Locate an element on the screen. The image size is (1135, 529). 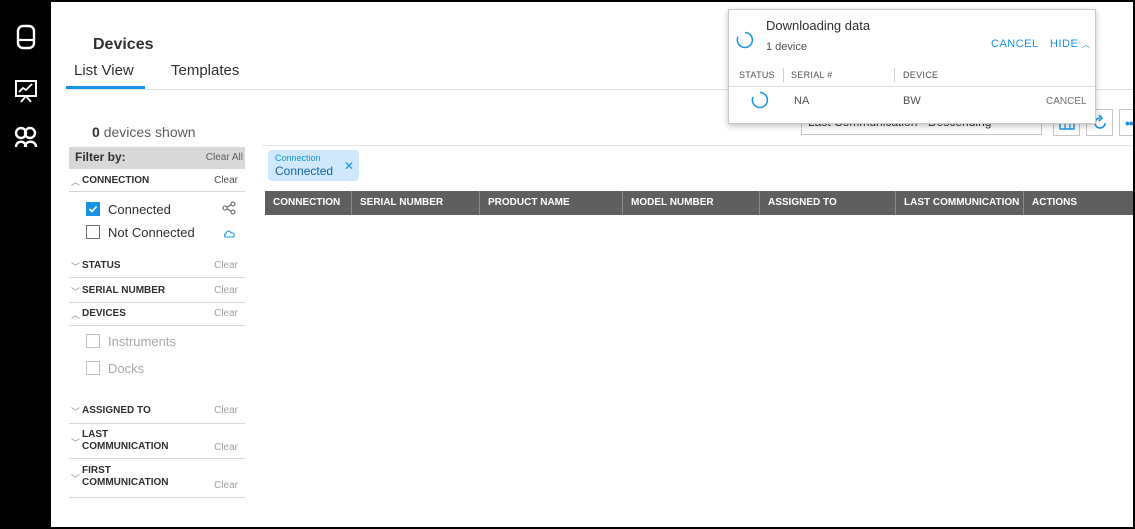
content-divider is located at coordinates (697, 145).